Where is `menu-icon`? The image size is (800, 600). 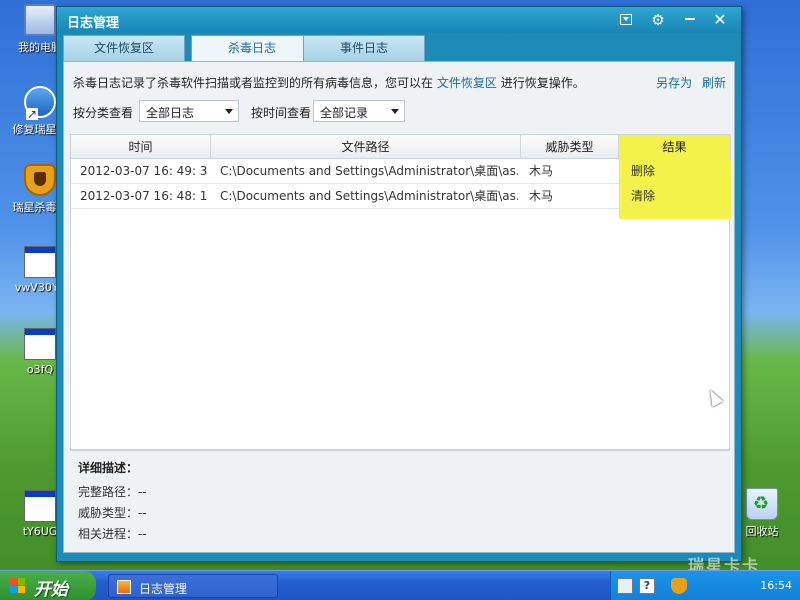 menu-icon is located at coordinates (626, 19).